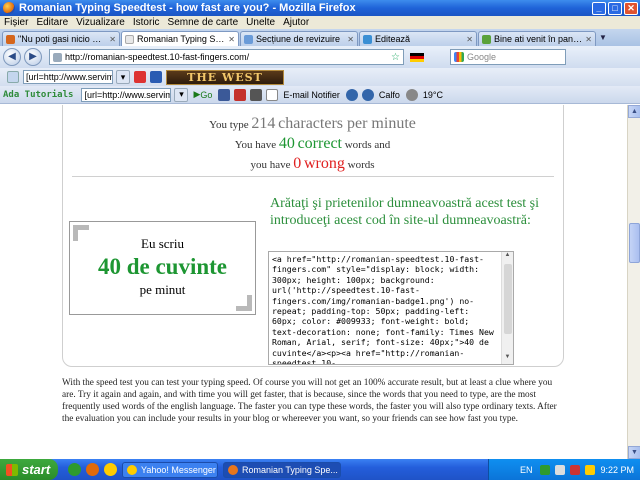  I want to click on yahoo-messenger-icon, so click(132, 469).